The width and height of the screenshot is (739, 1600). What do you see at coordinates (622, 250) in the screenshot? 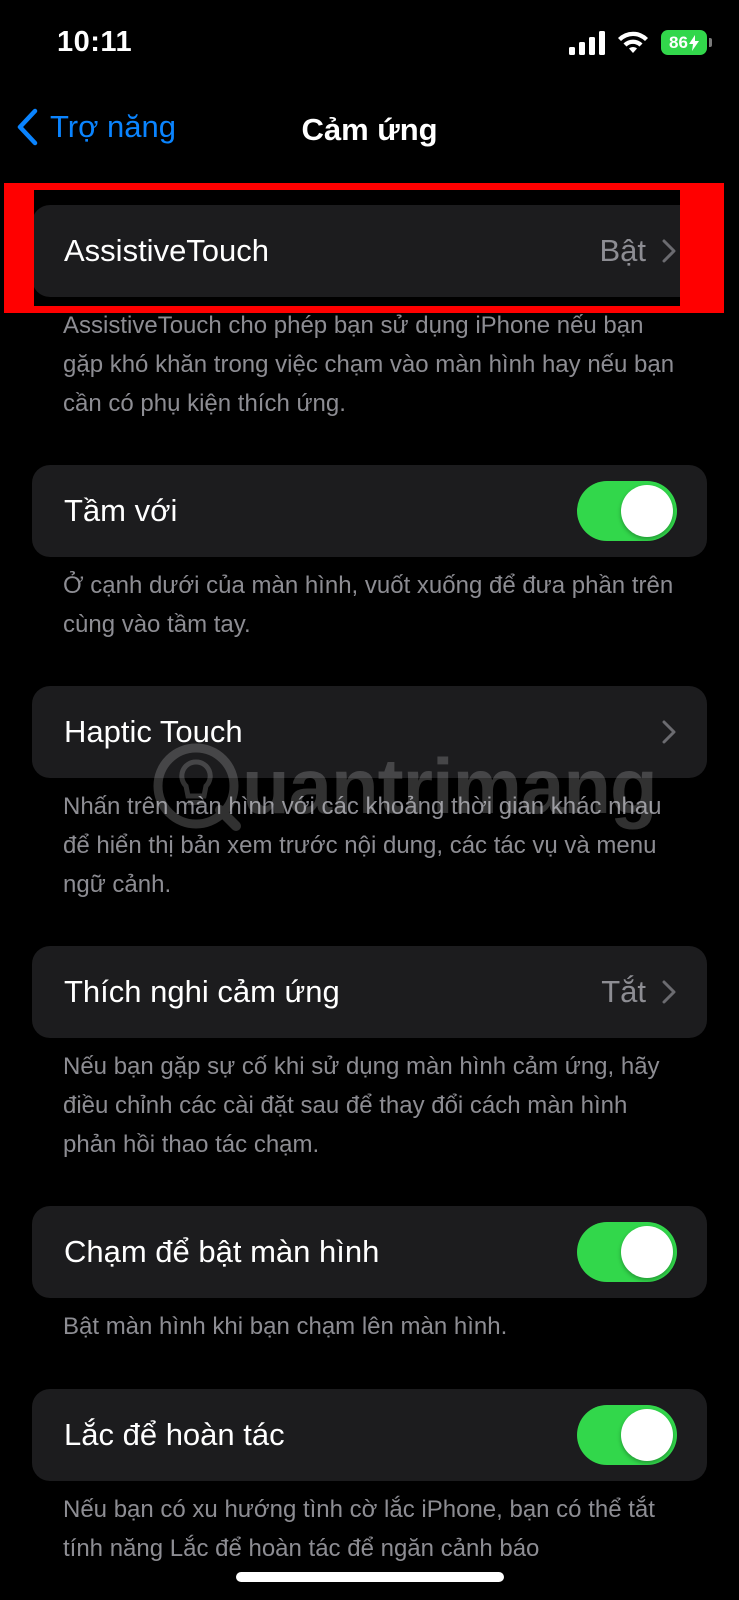
I see `assistivetouch-value: Bật` at bounding box center [622, 250].